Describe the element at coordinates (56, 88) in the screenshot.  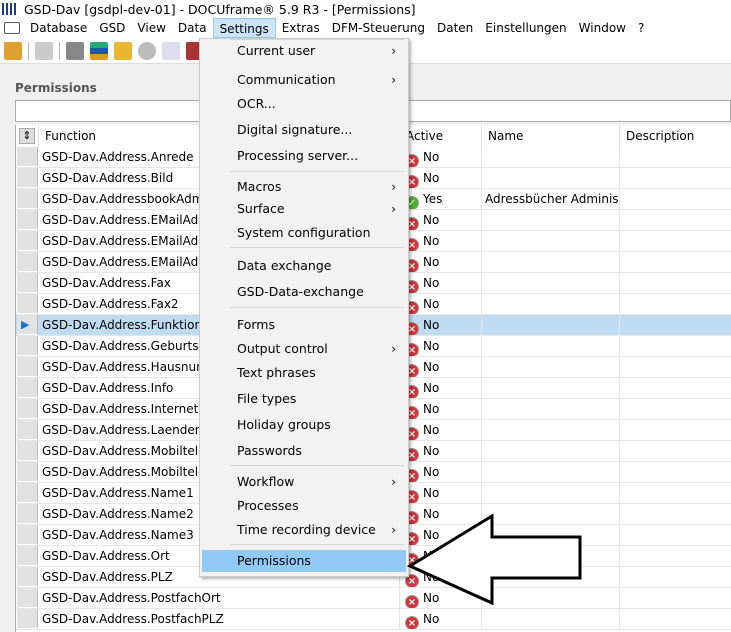
I see `panel-title: Permissions` at that location.